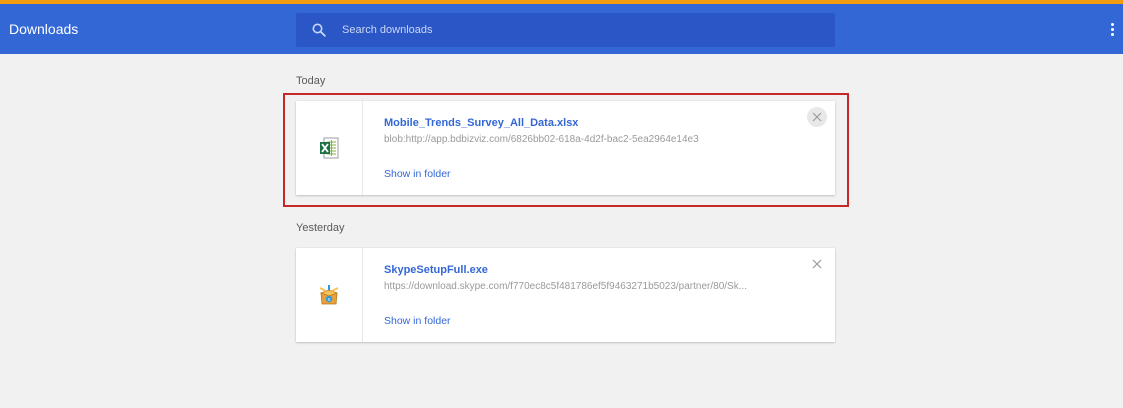 This screenshot has height=408, width=1123. I want to click on toolbar: Downloads, so click(561, 29).